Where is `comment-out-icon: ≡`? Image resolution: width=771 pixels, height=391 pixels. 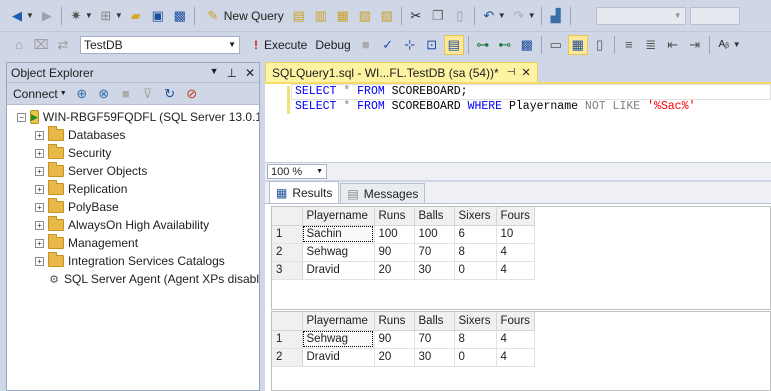 comment-out-icon: ≡ is located at coordinates (629, 45).